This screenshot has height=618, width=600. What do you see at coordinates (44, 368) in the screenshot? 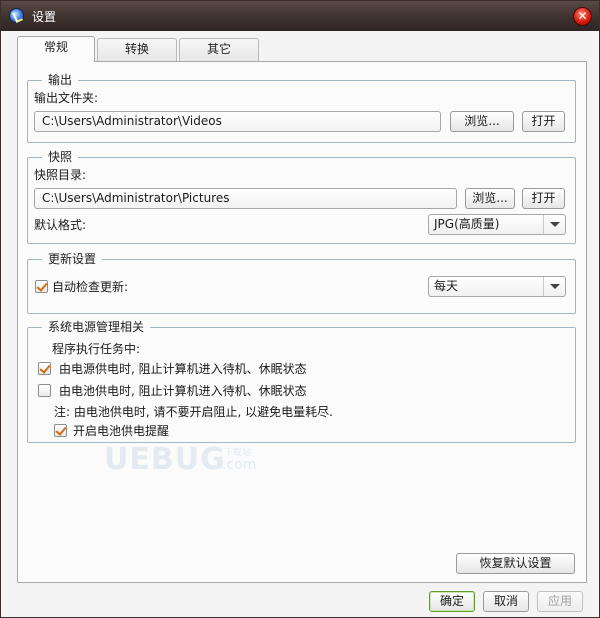
I see `ac-power-checkbox` at bounding box center [44, 368].